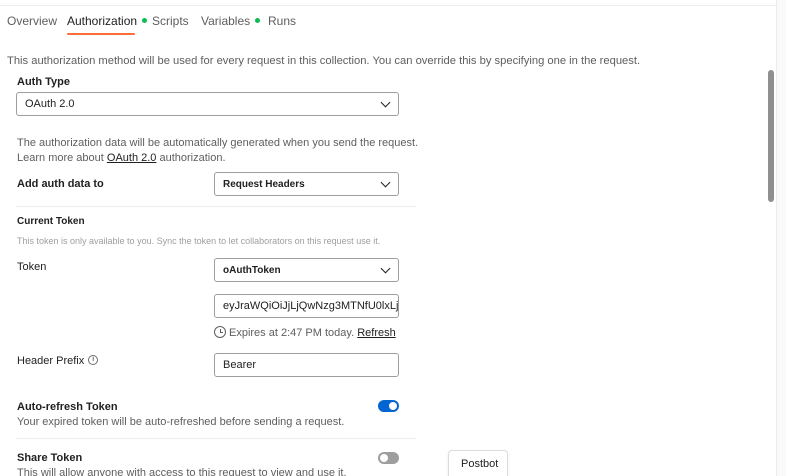 The width and height of the screenshot is (786, 476). Describe the element at coordinates (231, 21) in the screenshot. I see `tab-variables: Variables` at that location.